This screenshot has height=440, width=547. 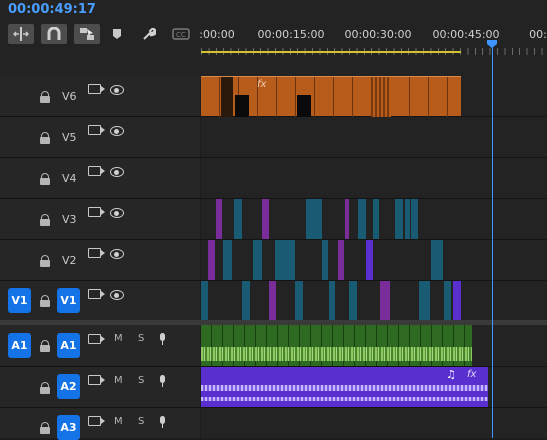 I want to click on track-v1-lane, so click(x=374, y=300).